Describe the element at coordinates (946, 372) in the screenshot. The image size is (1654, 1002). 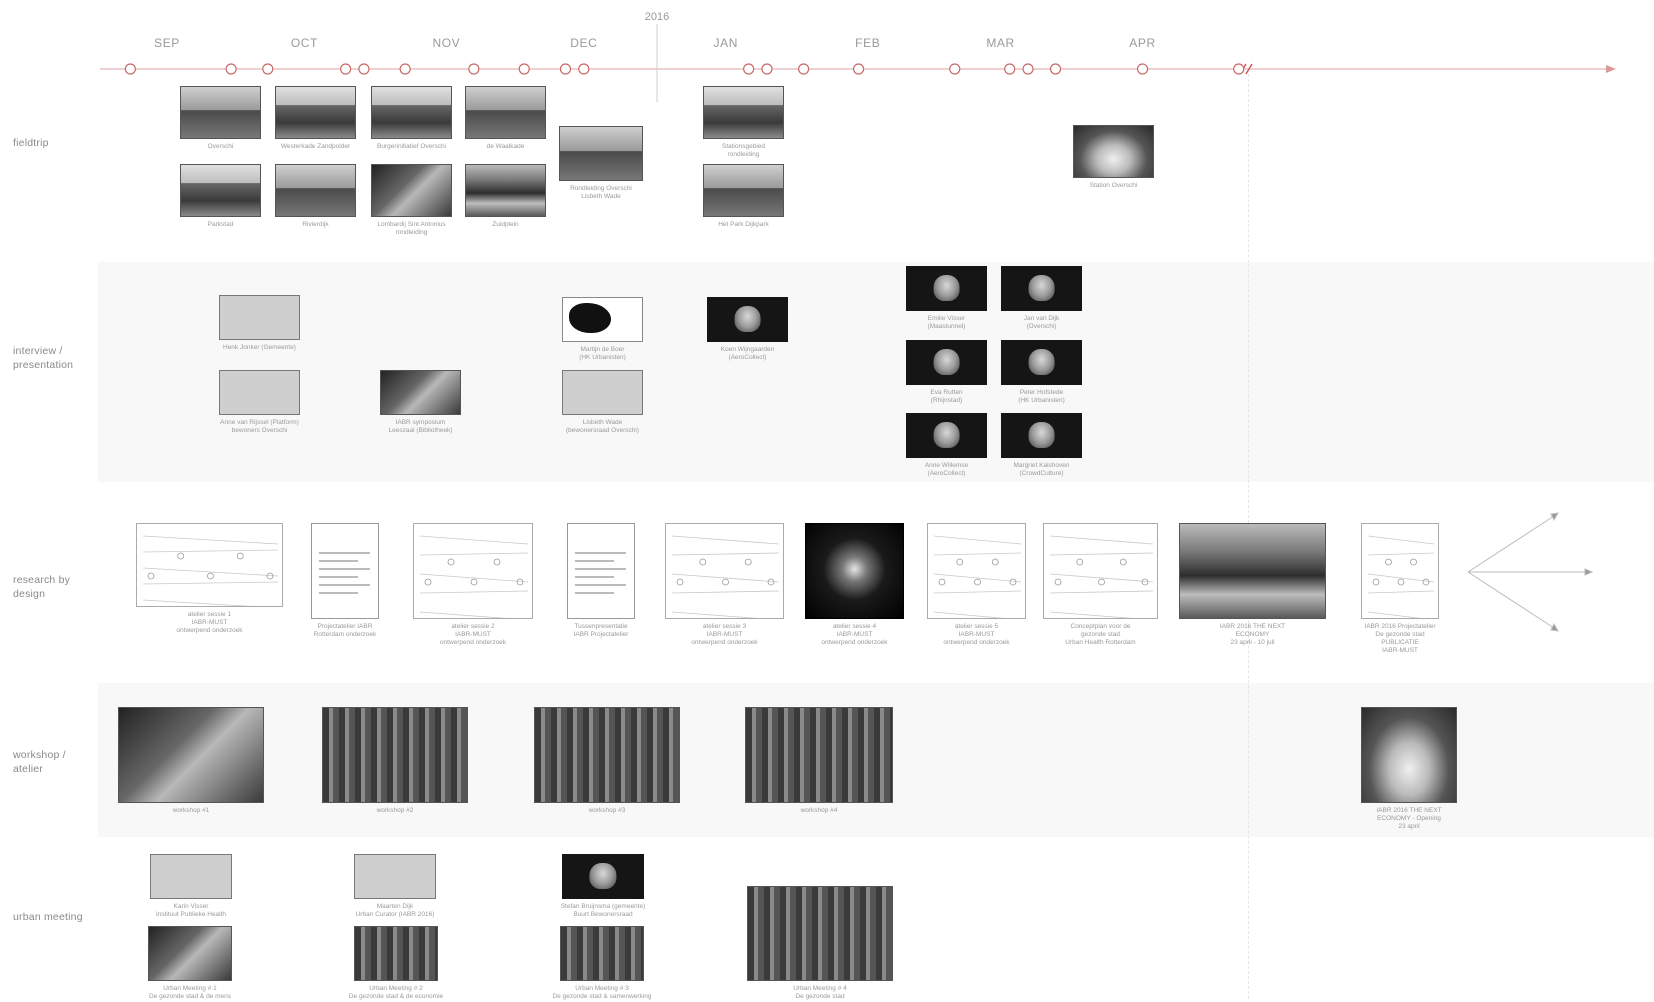
I see `item-interview: Eva Rutten (Rhijnstad)` at that location.